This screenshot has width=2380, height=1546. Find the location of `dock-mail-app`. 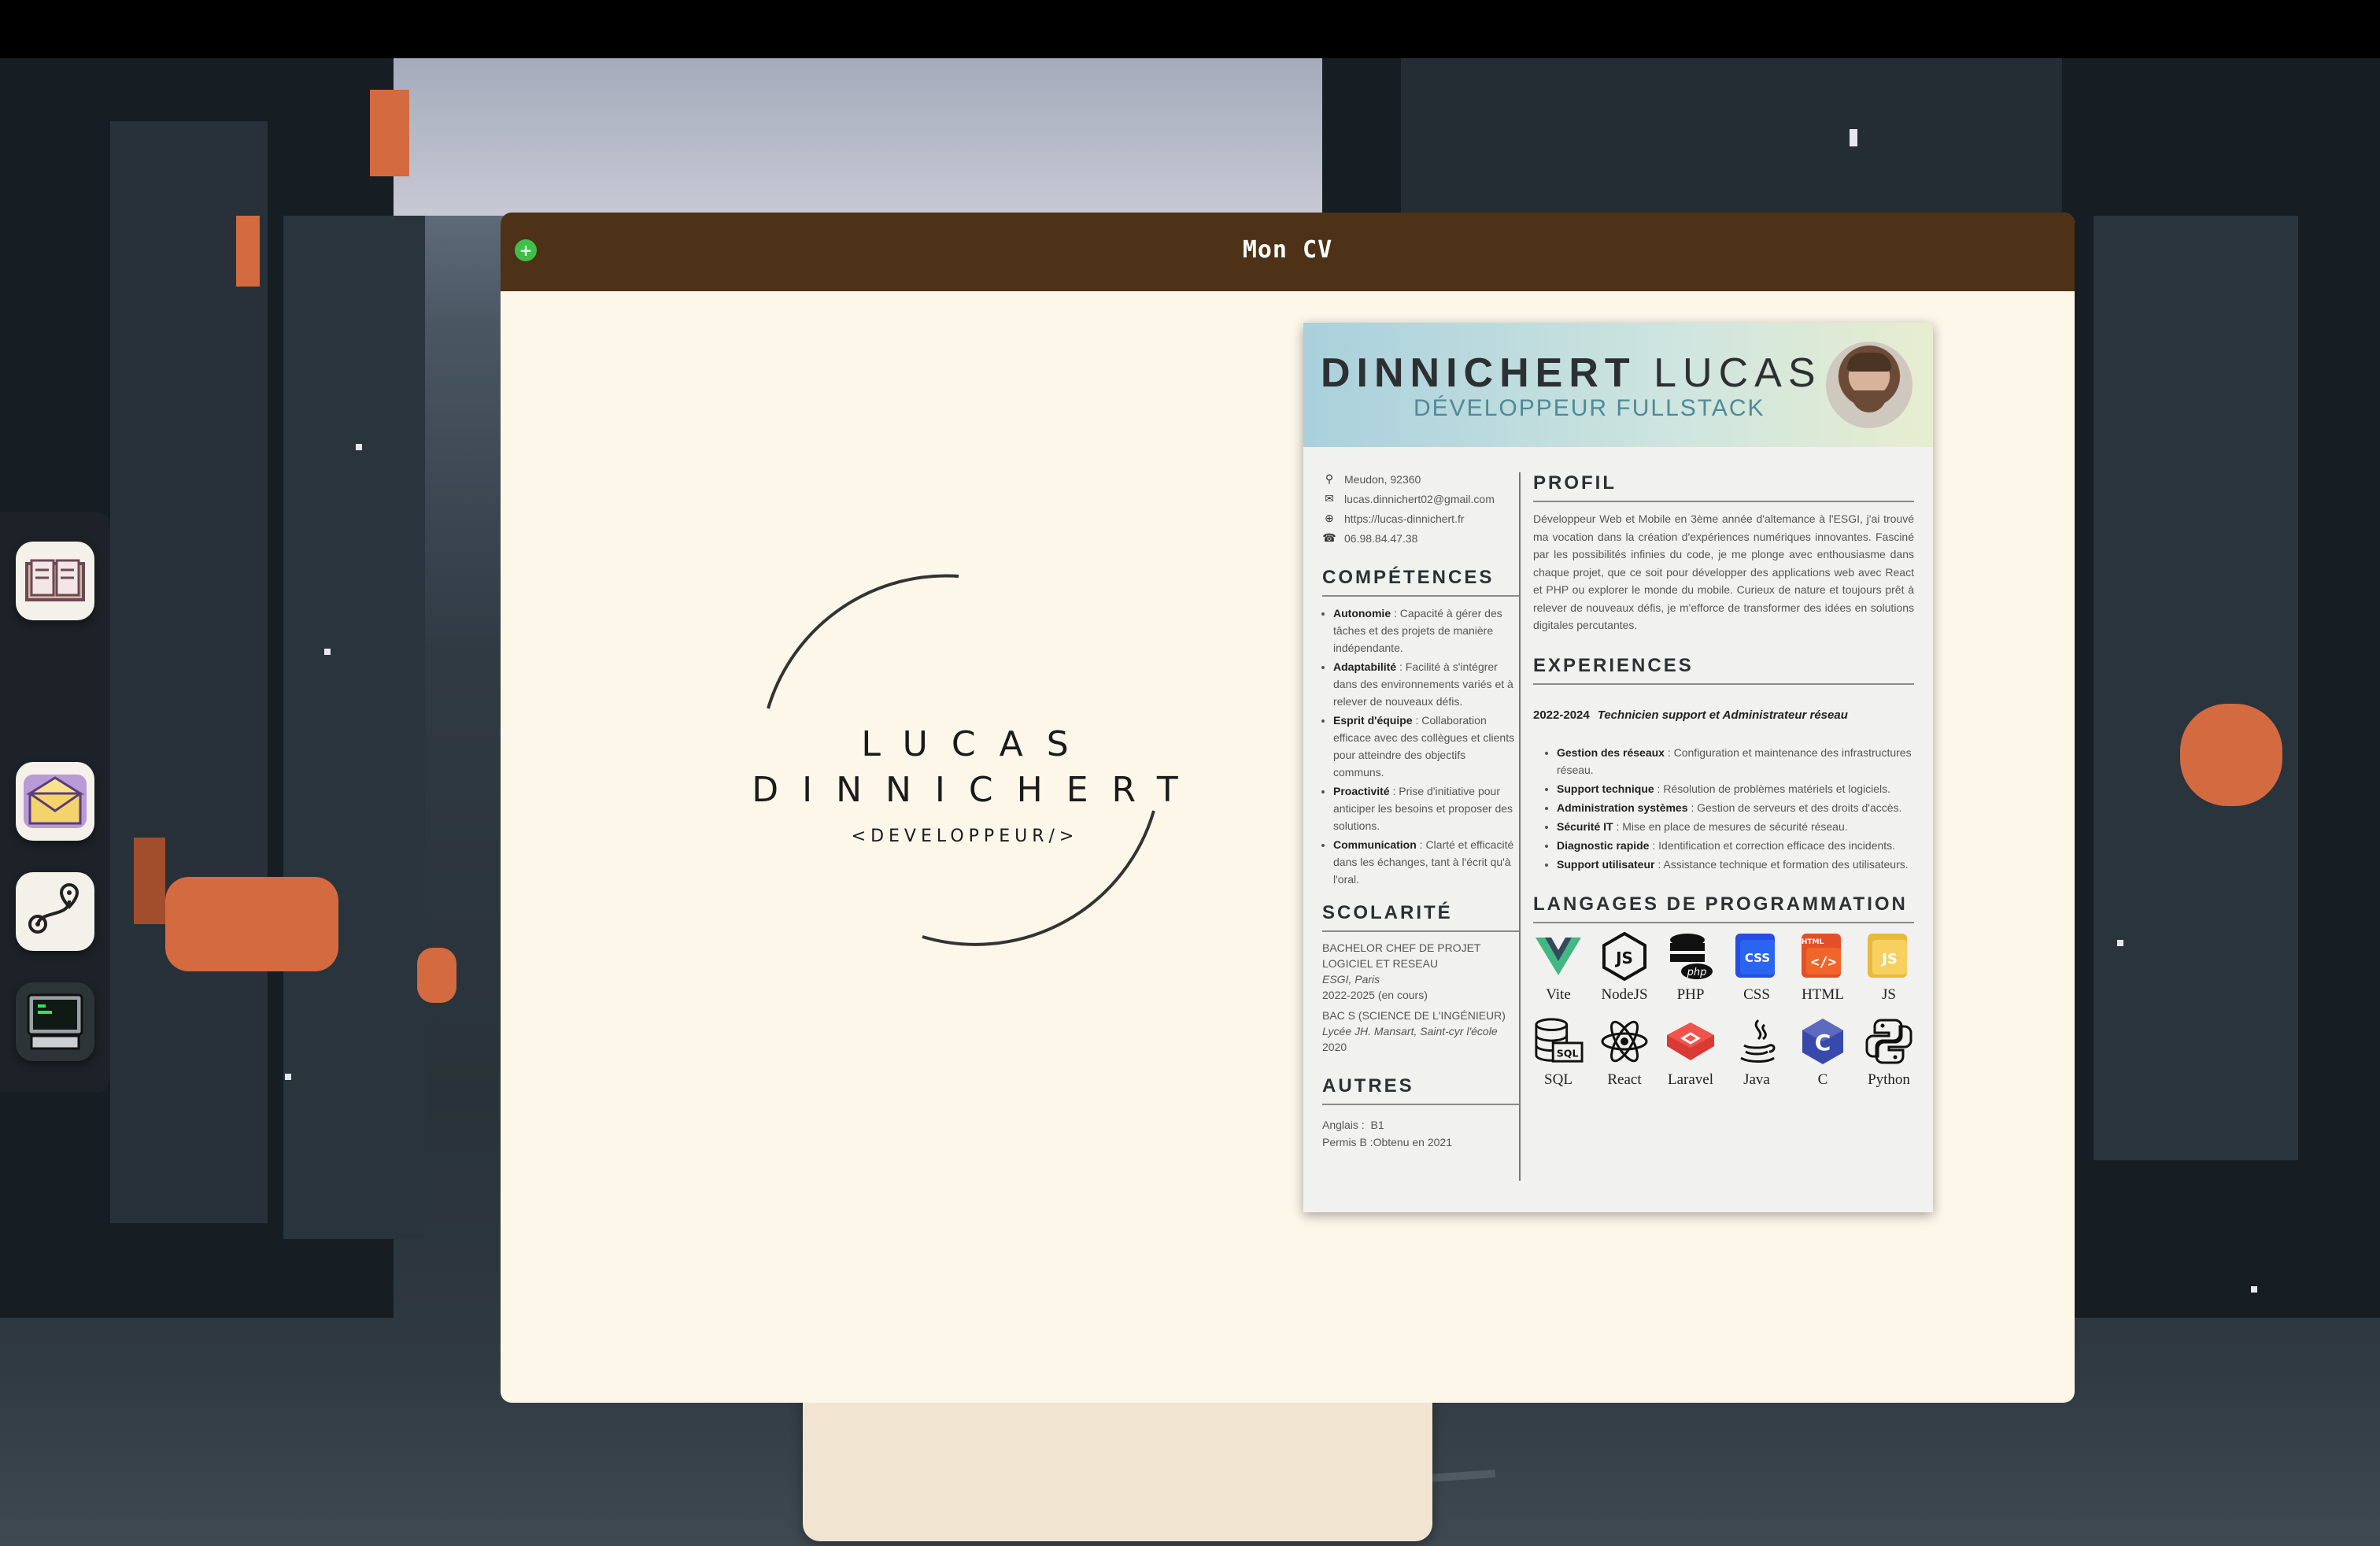

dock-mail-app is located at coordinates (55, 801).